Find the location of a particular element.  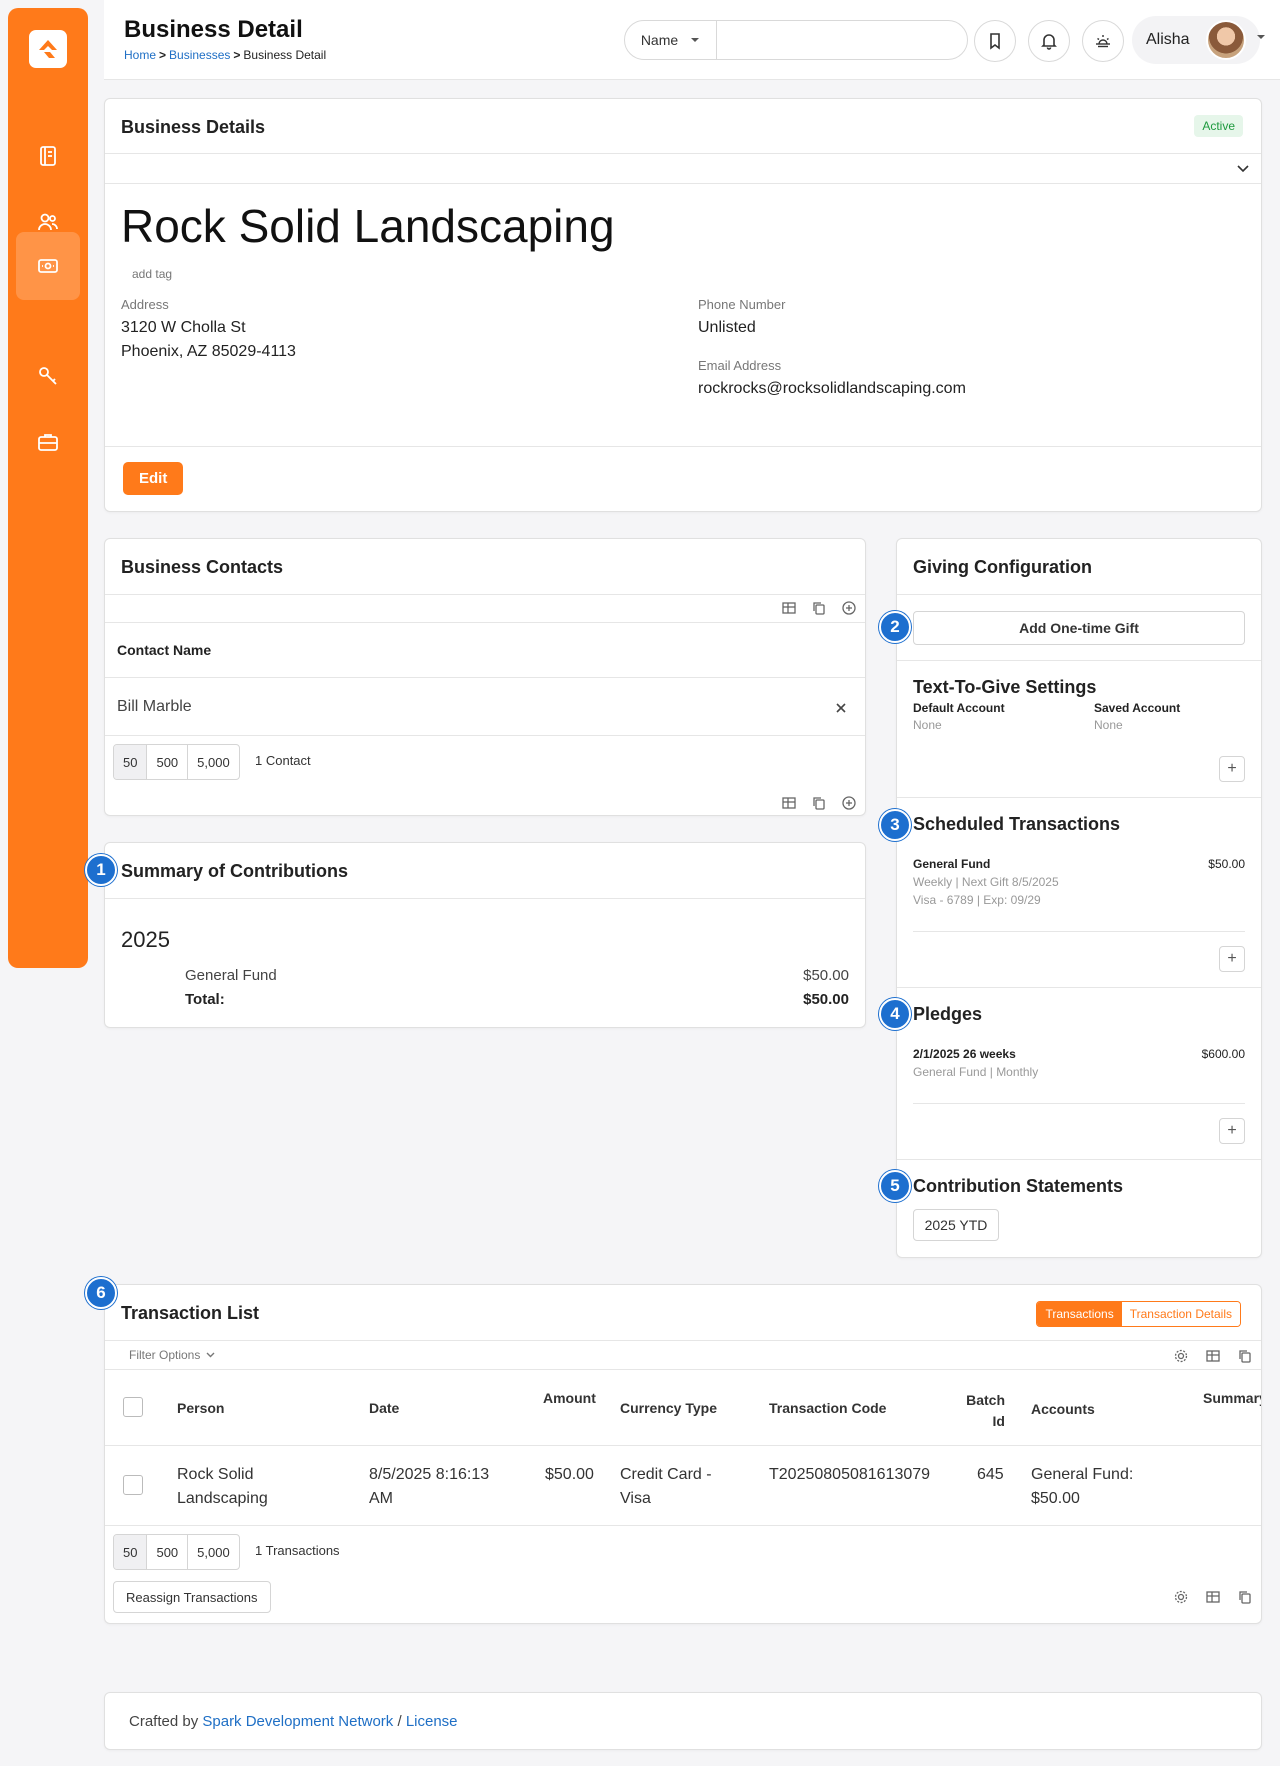

transactions-count: 1 Transactions is located at coordinates (297, 1550).